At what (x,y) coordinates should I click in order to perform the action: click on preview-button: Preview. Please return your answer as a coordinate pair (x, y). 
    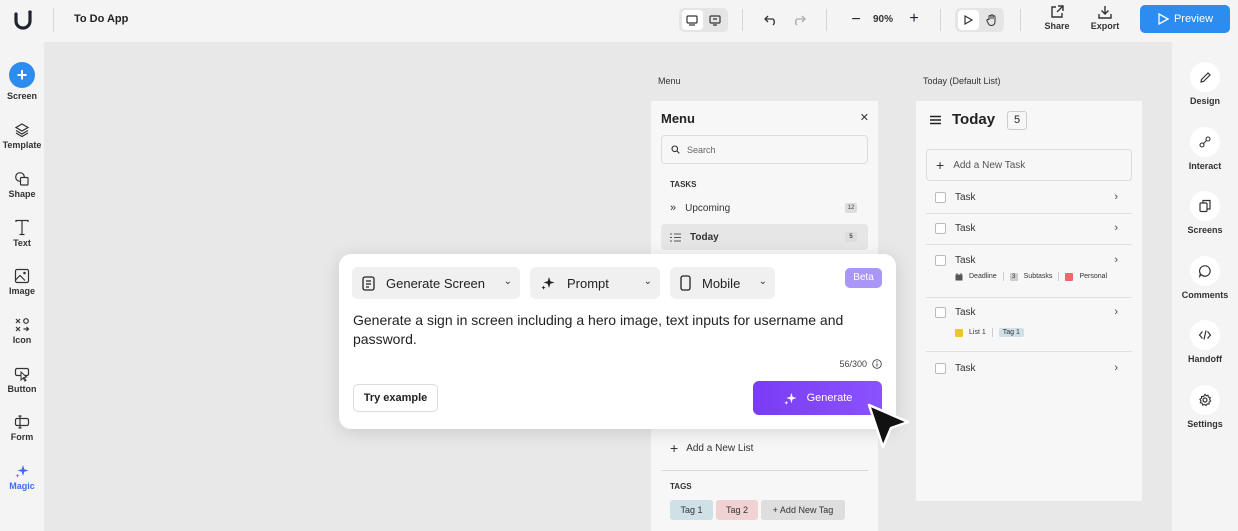
    Looking at the image, I should click on (1185, 19).